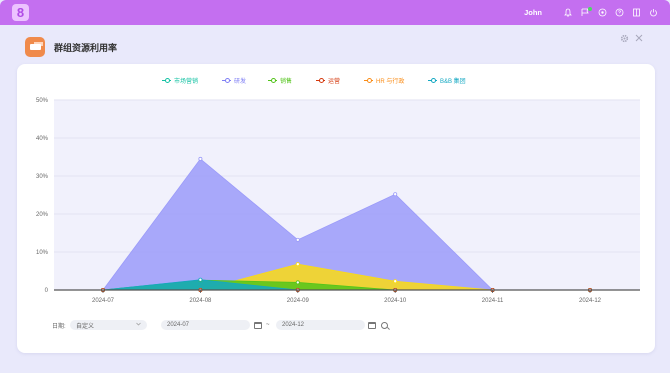 The image size is (670, 373). I want to click on end-date-input: 2024-12, so click(320, 325).